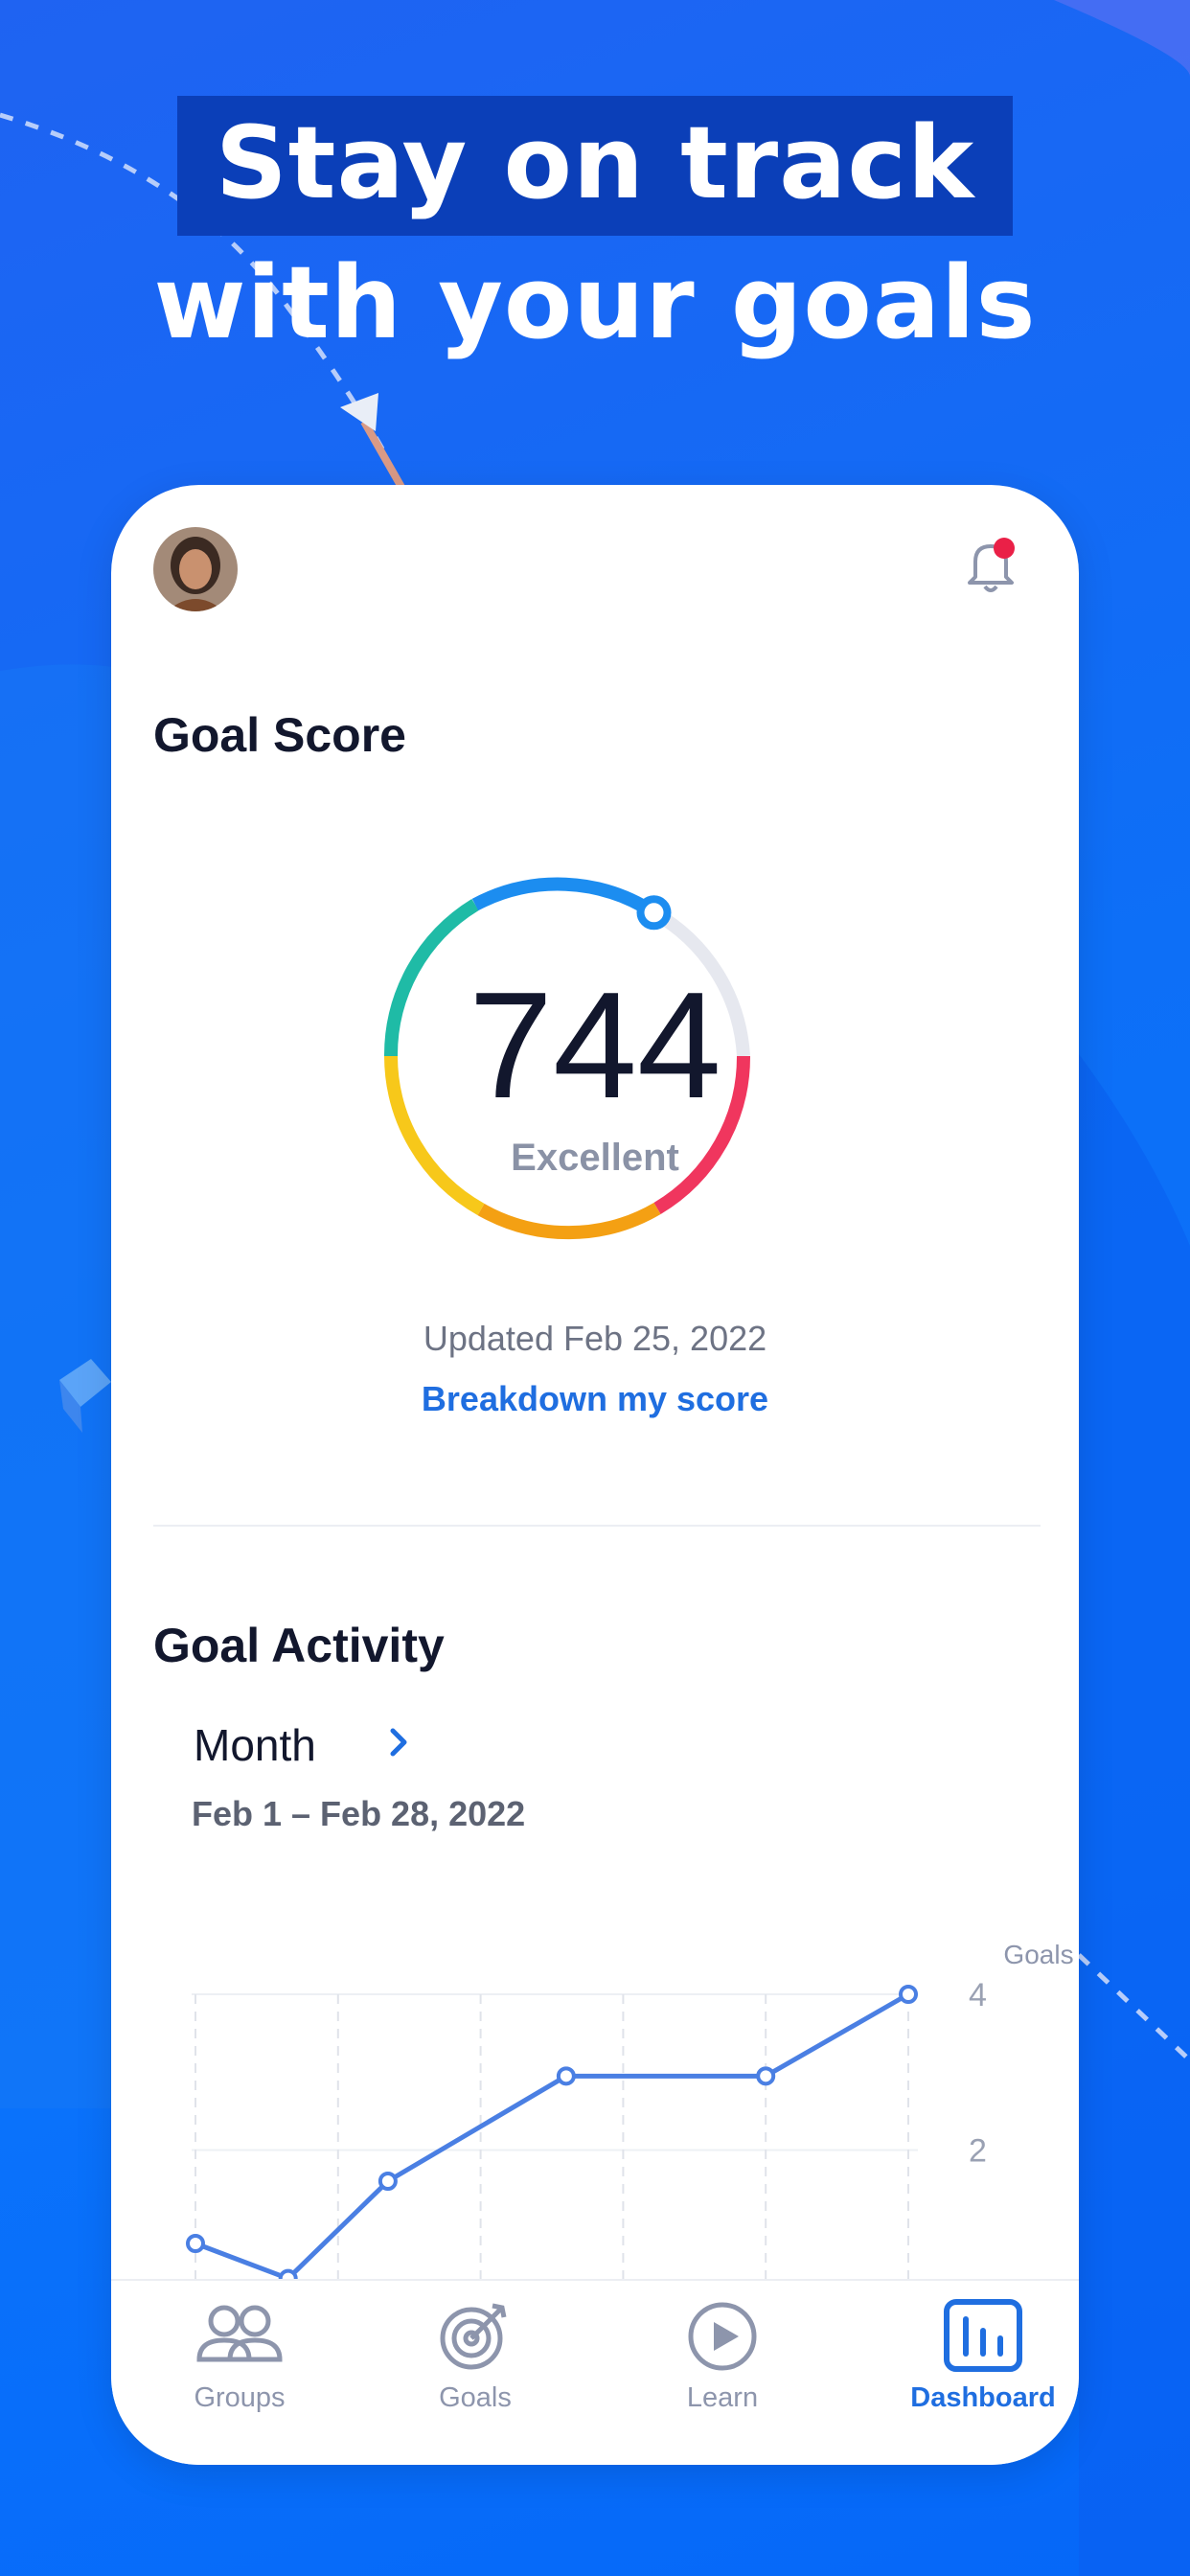 Image resolution: width=1190 pixels, height=2576 pixels. I want to click on y-axis-label: Goals, so click(1038, 1954).